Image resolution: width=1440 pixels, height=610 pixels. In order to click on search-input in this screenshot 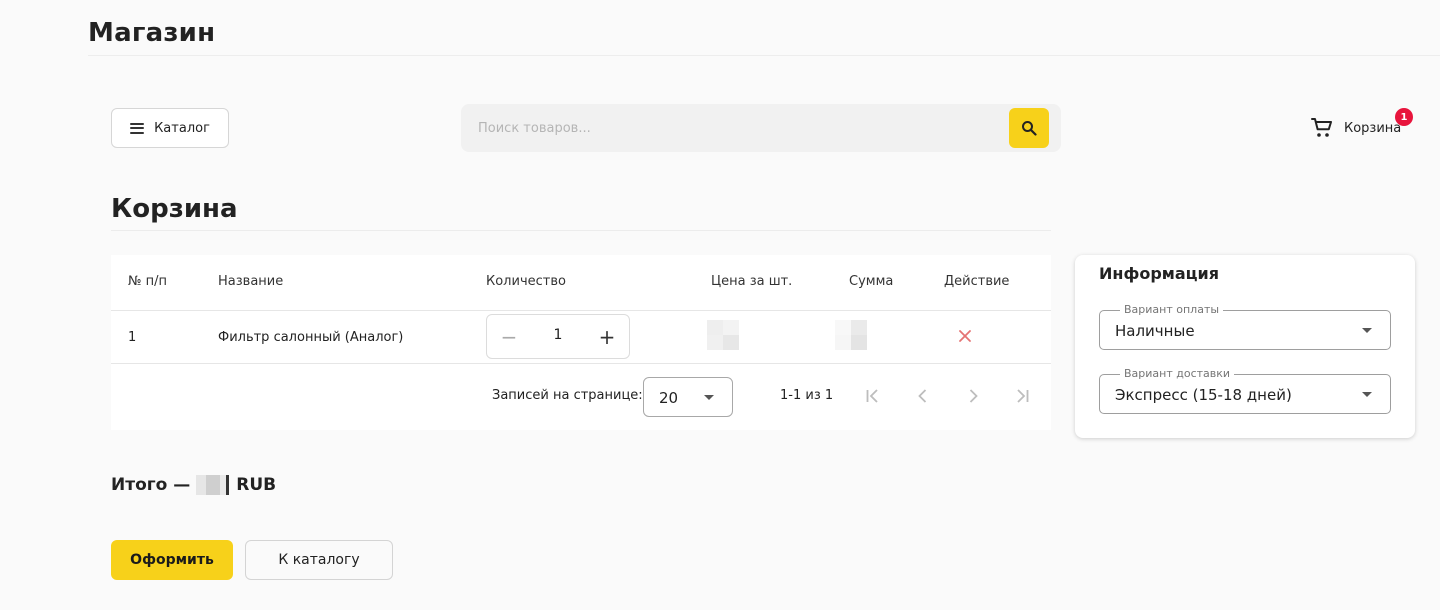, I will do `click(731, 128)`.